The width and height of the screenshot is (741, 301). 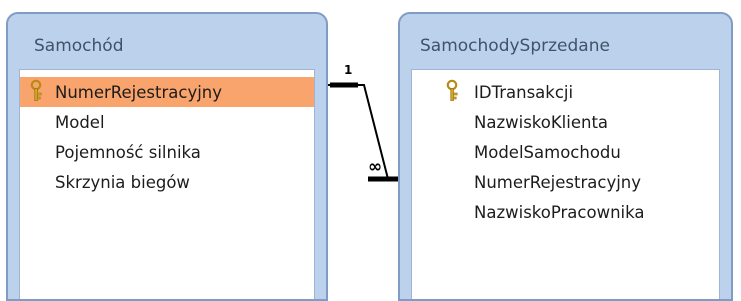 I want to click on one-cardinality-label: 1, so click(x=348, y=70).